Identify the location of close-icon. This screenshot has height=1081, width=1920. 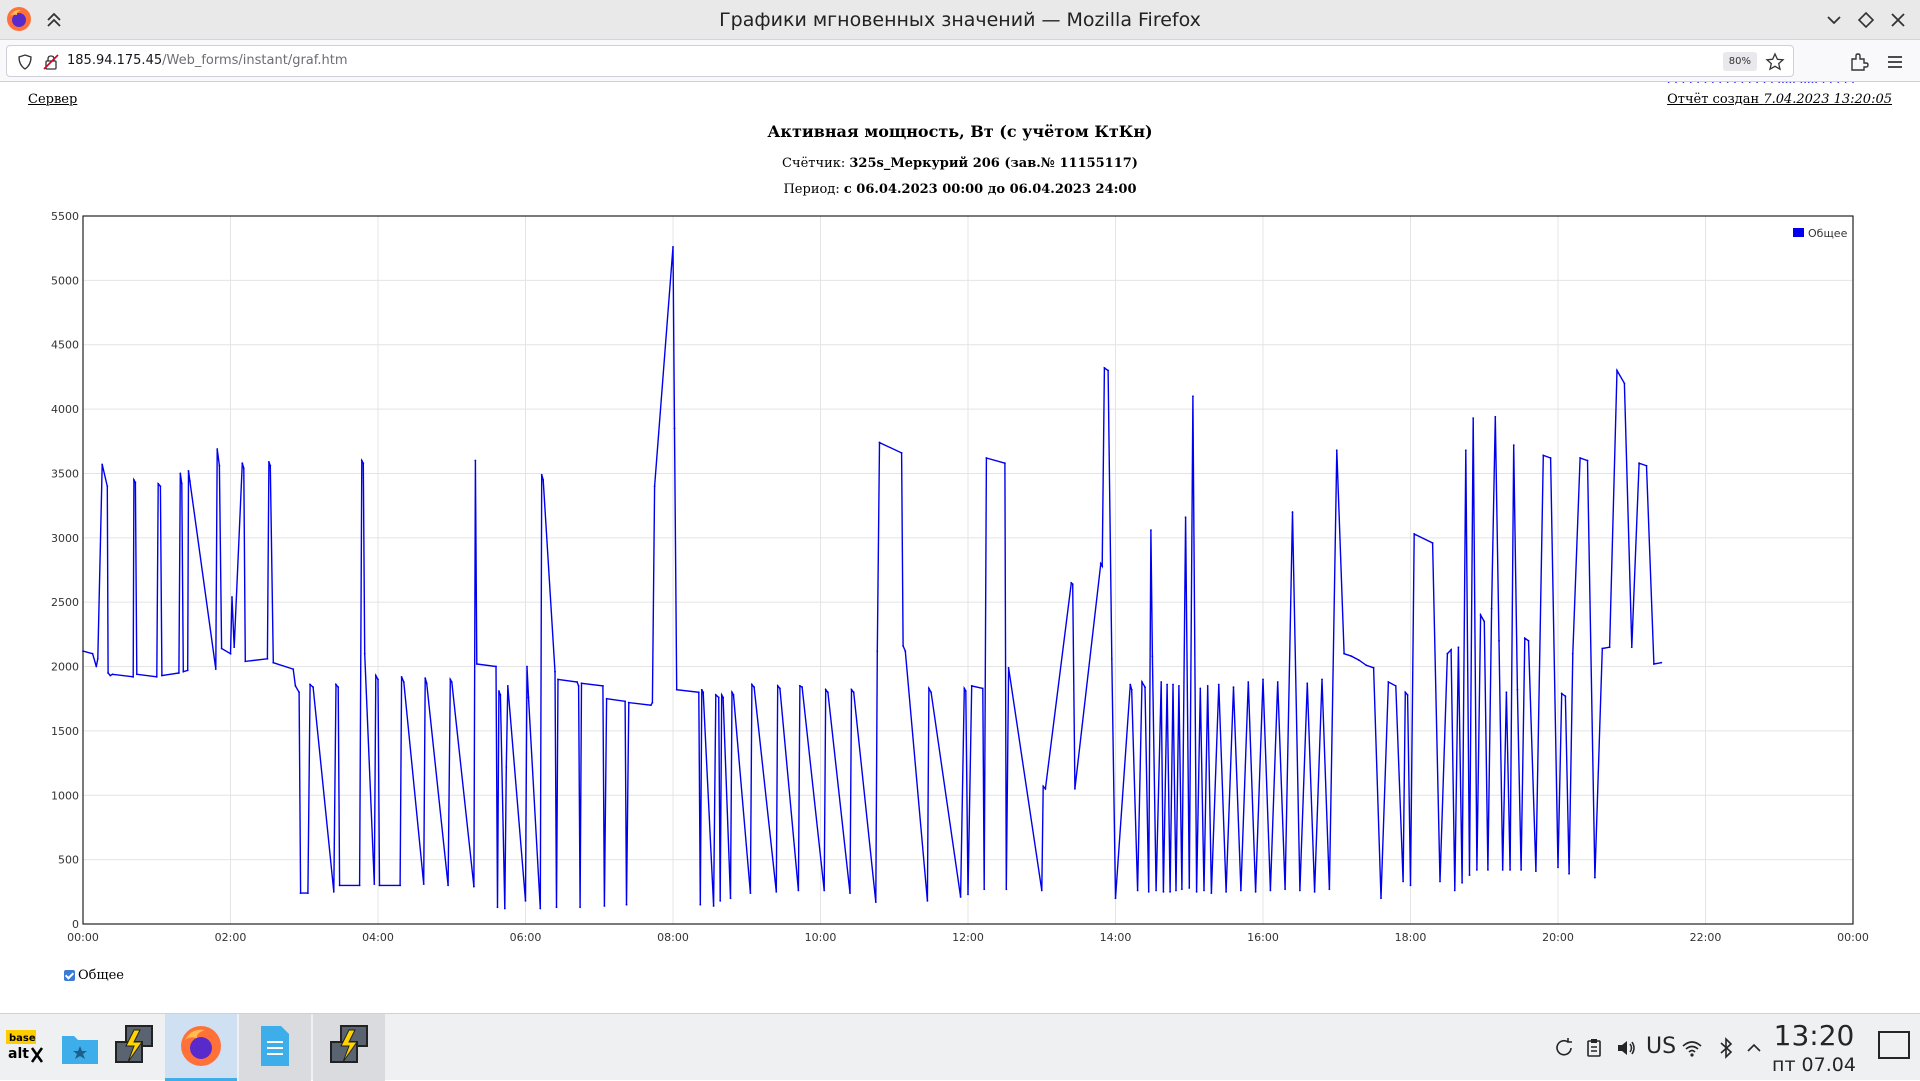
(1898, 20).